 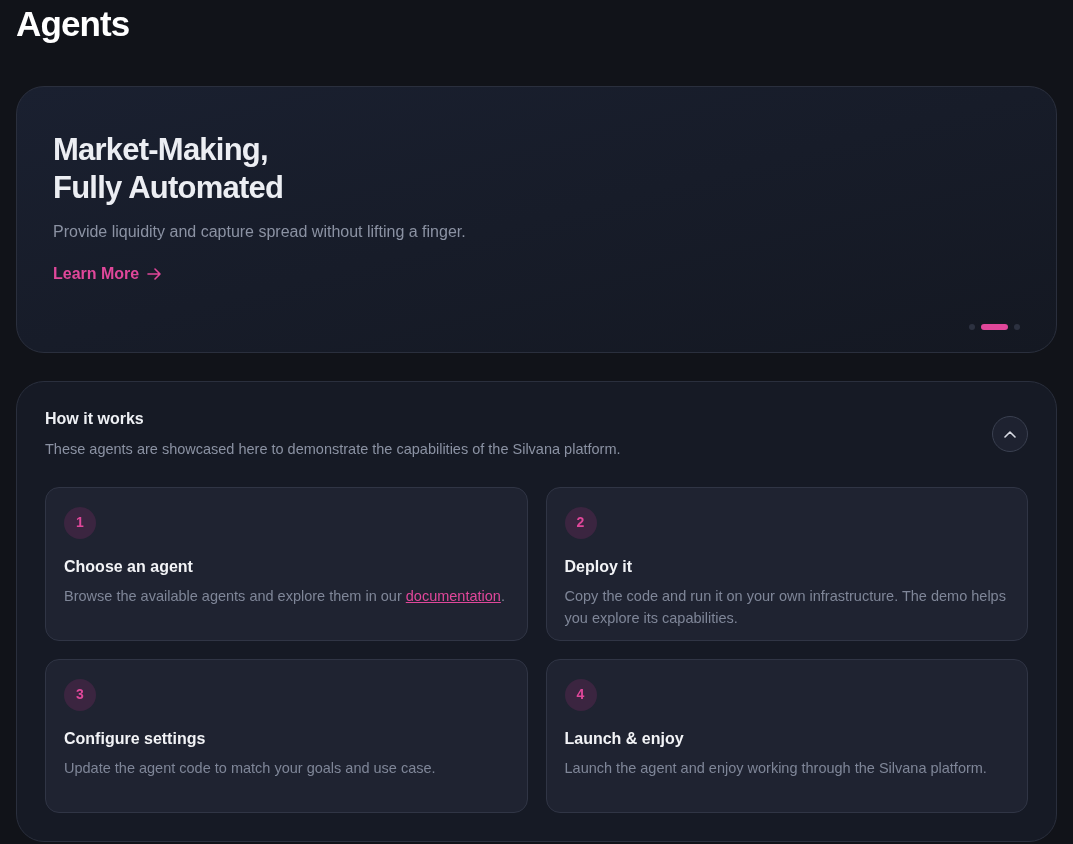 What do you see at coordinates (95, 419) in the screenshot?
I see `section-title: How it works` at bounding box center [95, 419].